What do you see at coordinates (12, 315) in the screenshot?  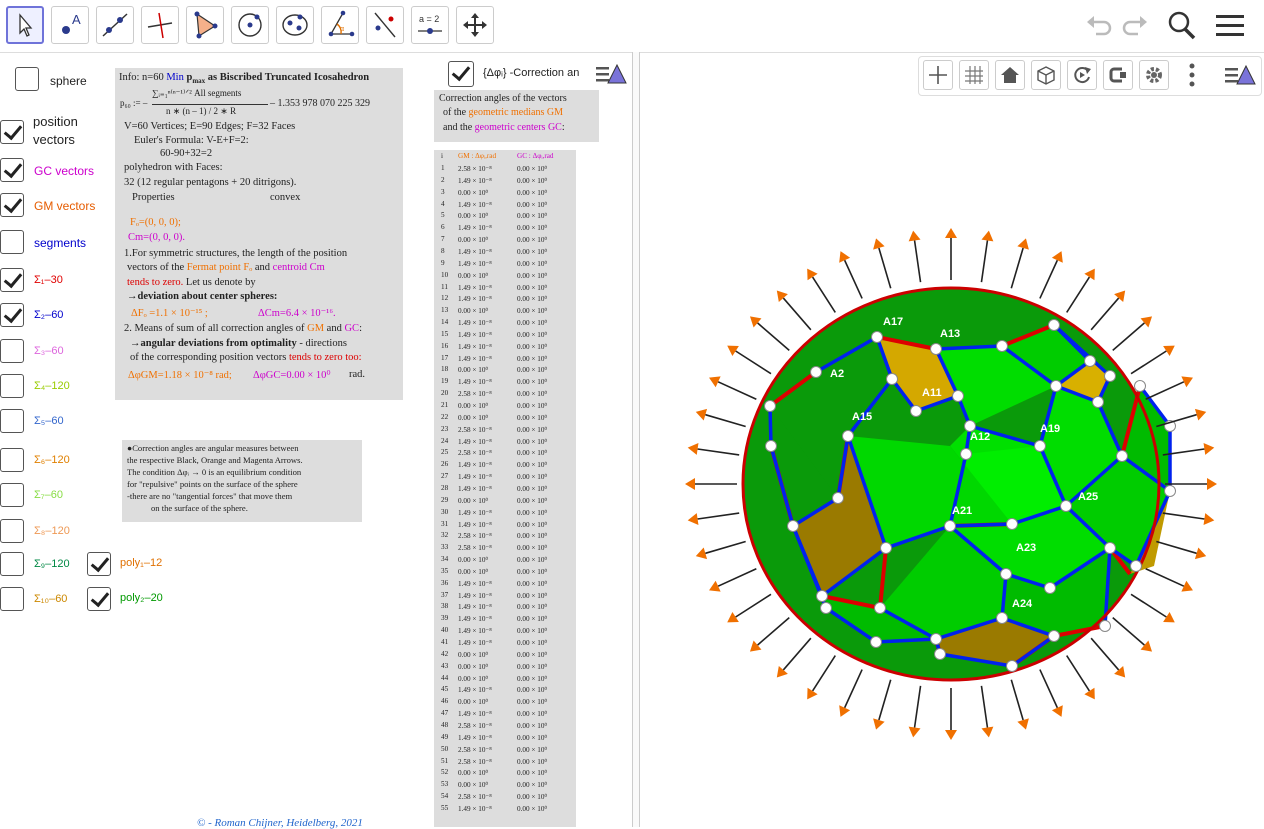 I see `sigma-2-checkbox` at bounding box center [12, 315].